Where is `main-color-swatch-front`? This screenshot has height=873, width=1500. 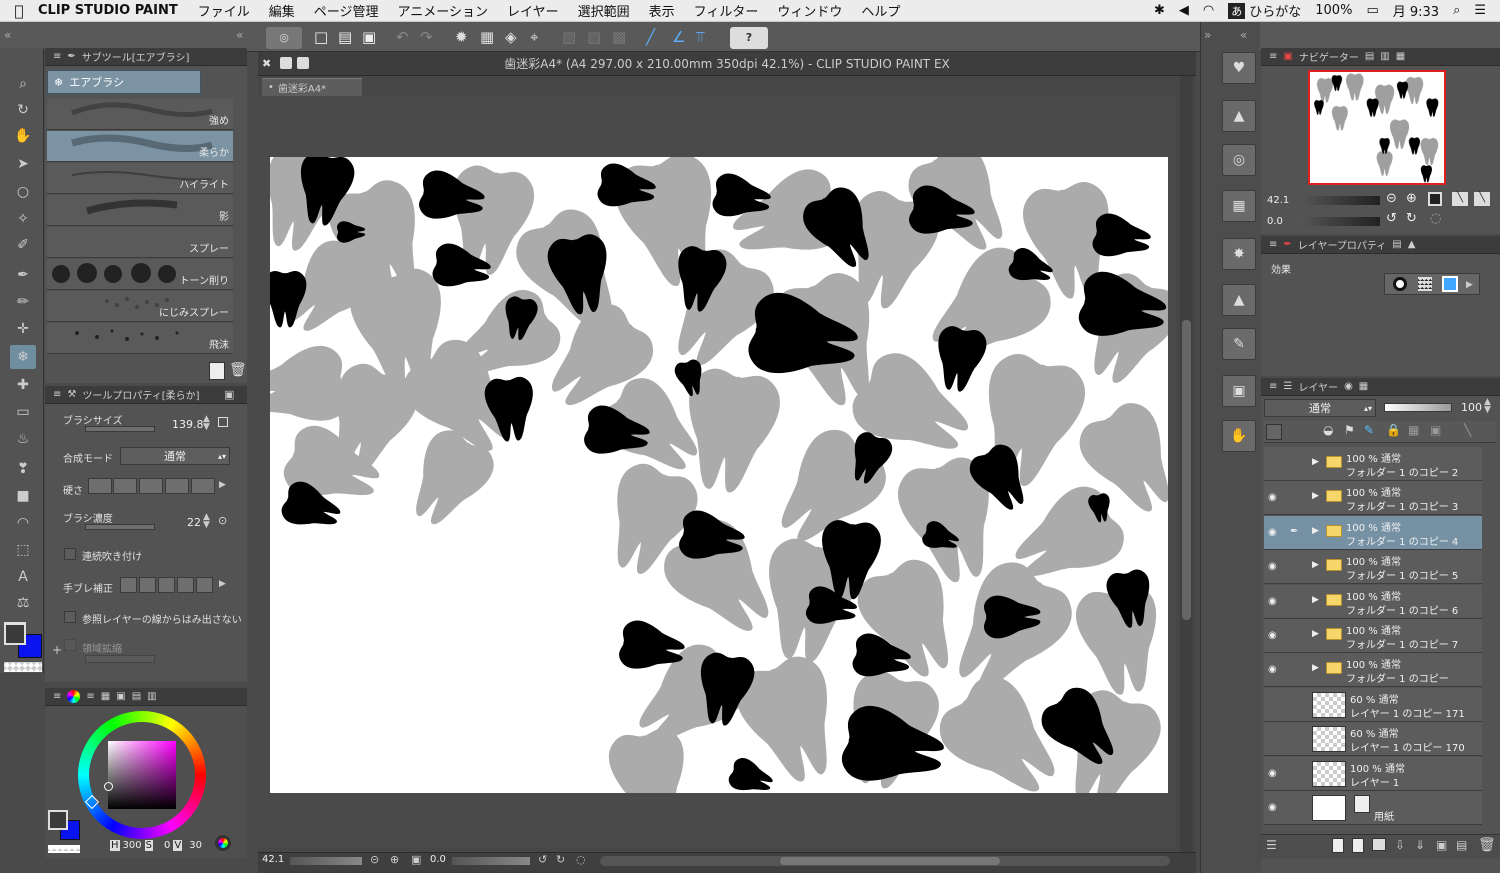
main-color-swatch-front is located at coordinates (15, 634).